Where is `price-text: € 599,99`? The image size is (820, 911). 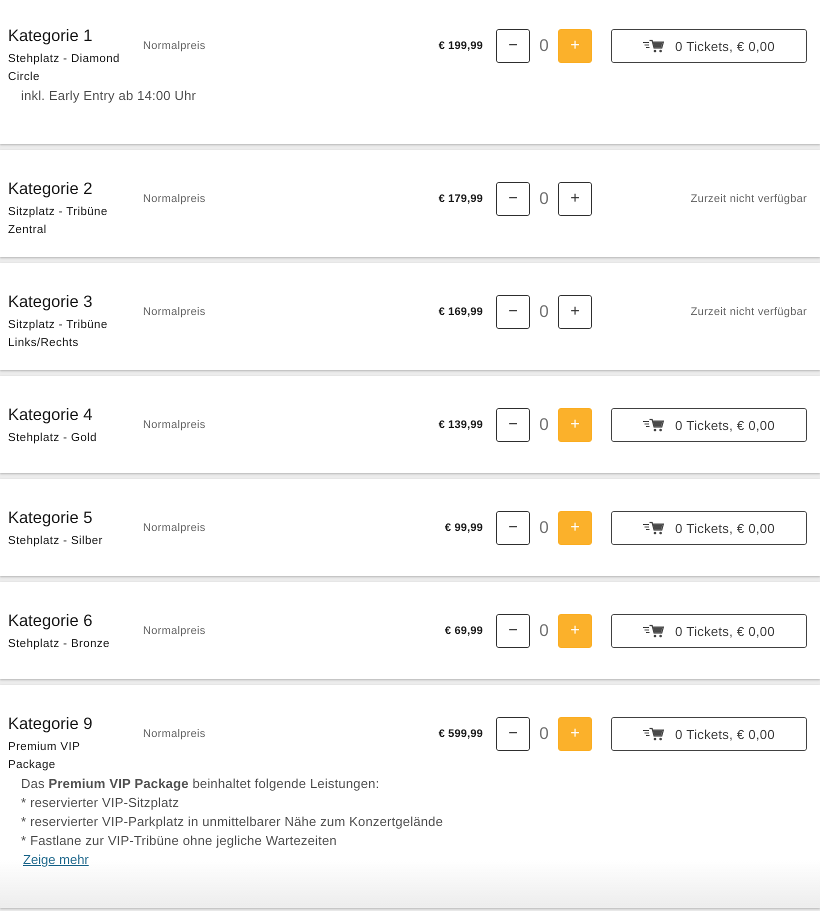 price-text: € 599,99 is located at coordinates (460, 734).